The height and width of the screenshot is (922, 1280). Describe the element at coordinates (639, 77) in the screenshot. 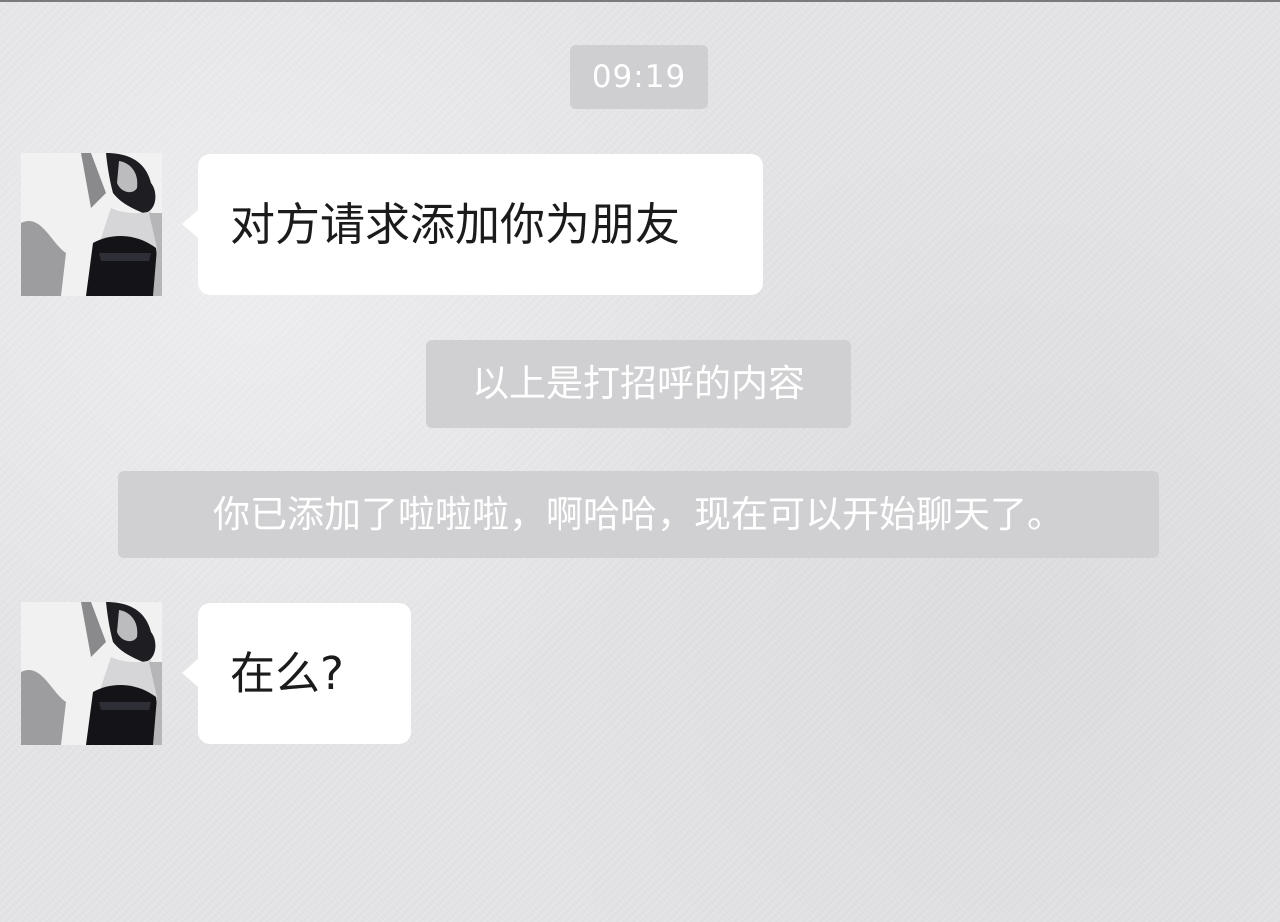

I see `message-timestamp: 09:19` at that location.